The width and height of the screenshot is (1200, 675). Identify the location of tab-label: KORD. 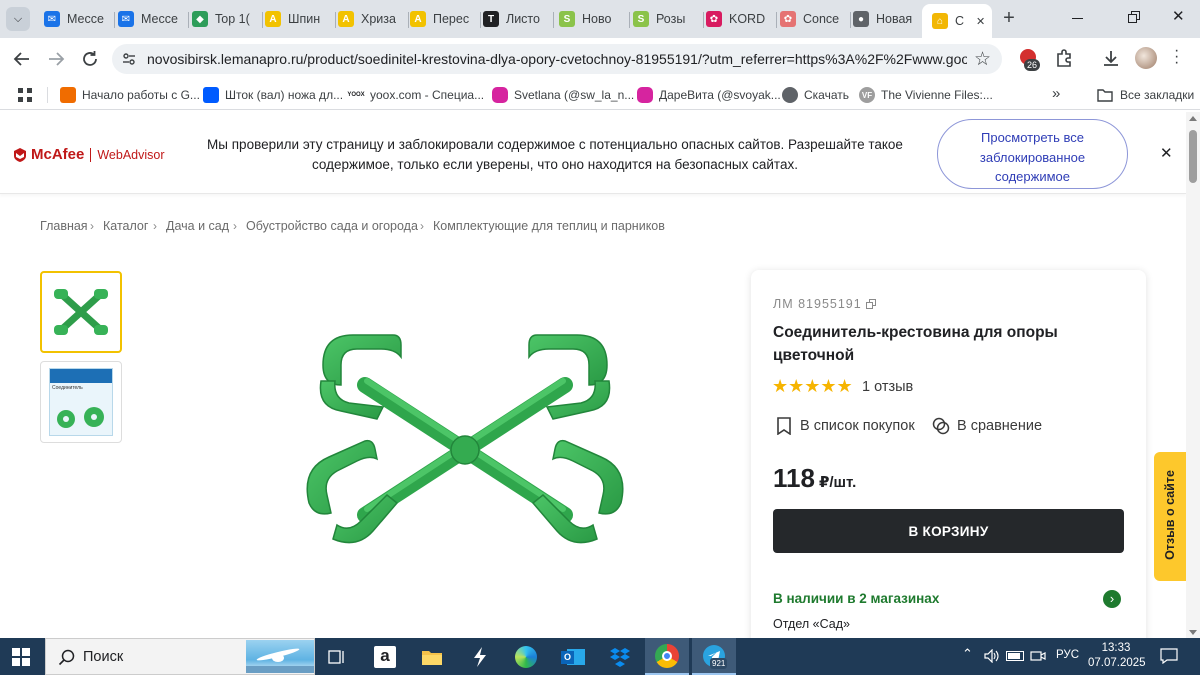
(747, 19).